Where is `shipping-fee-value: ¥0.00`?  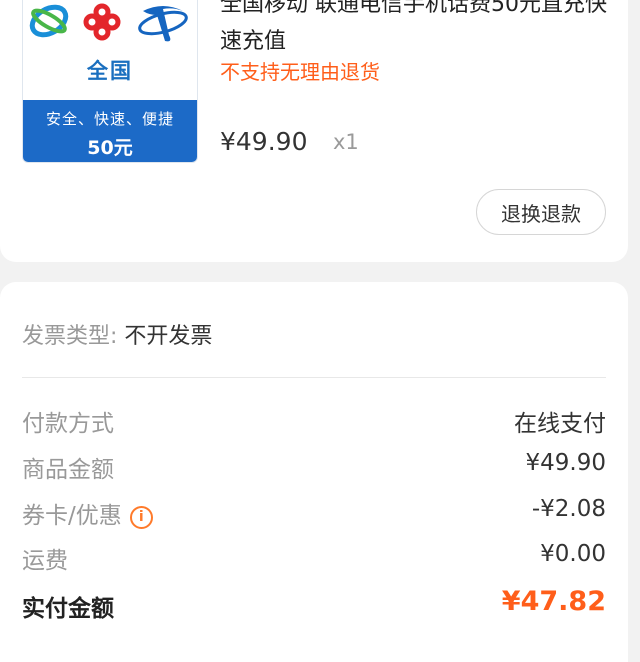 shipping-fee-value: ¥0.00 is located at coordinates (573, 554).